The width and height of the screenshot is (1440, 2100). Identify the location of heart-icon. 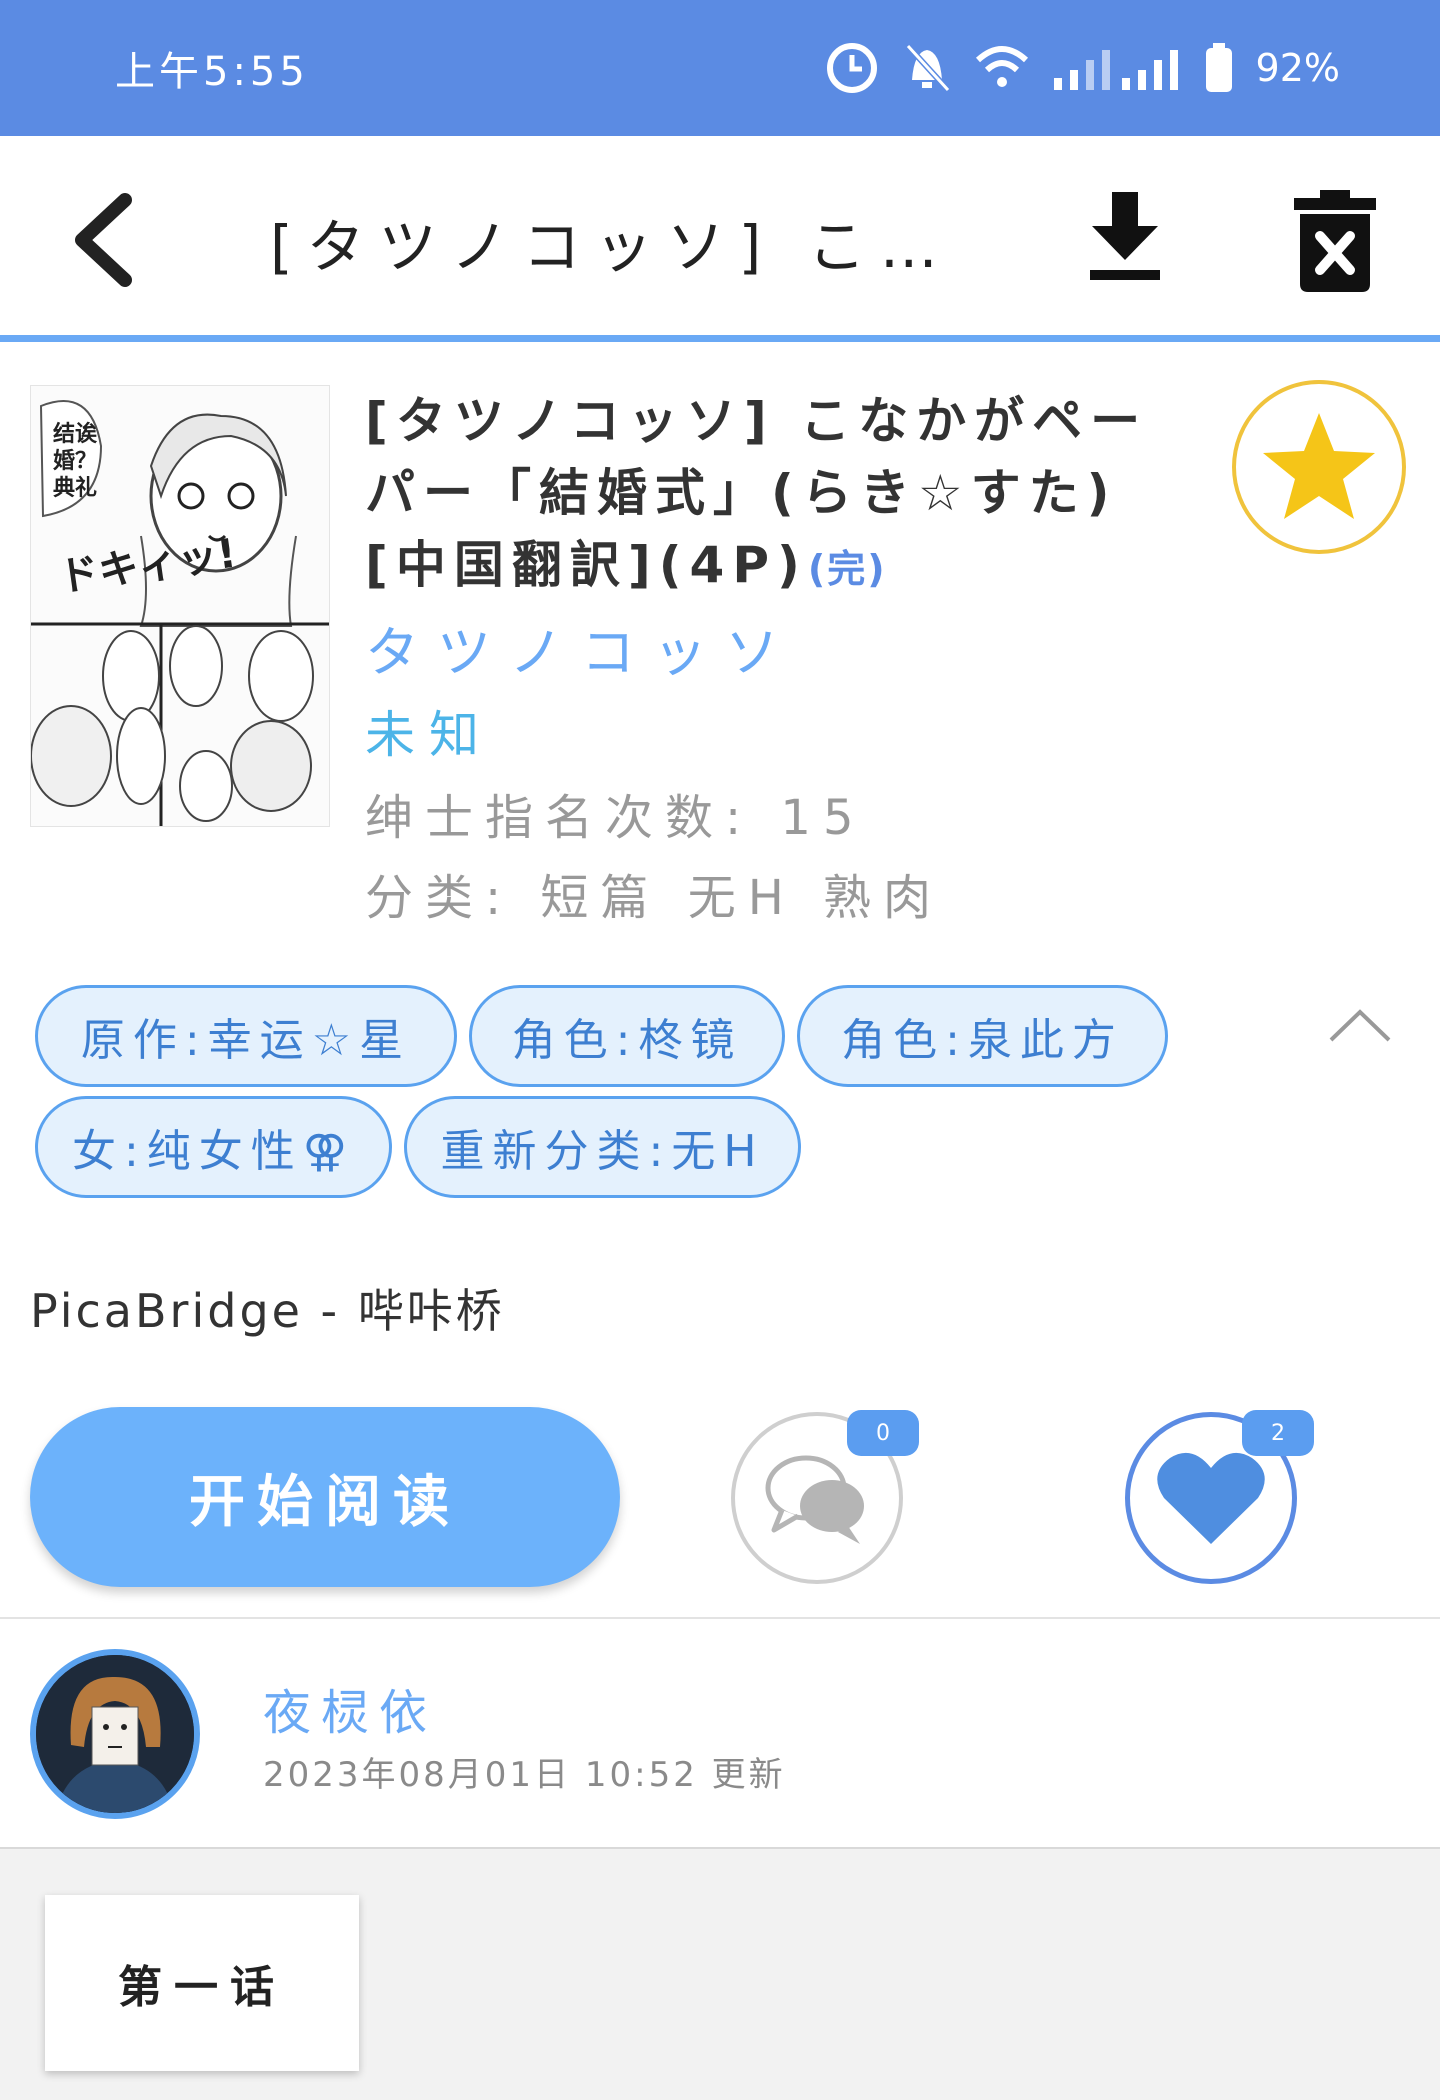
(1211, 1498).